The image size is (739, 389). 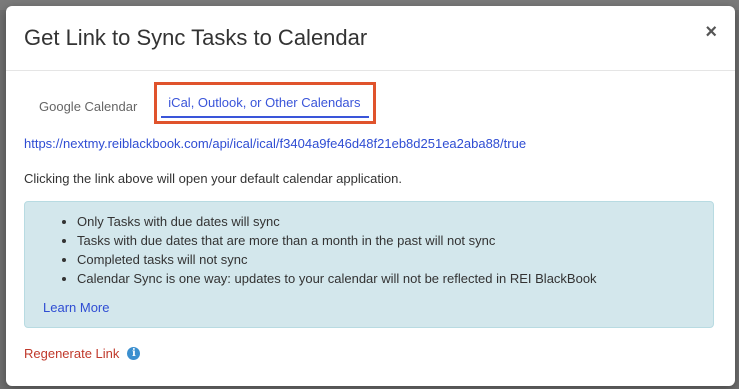 I want to click on list-item: Only Tasks with due dates will sync, so click(x=337, y=221).